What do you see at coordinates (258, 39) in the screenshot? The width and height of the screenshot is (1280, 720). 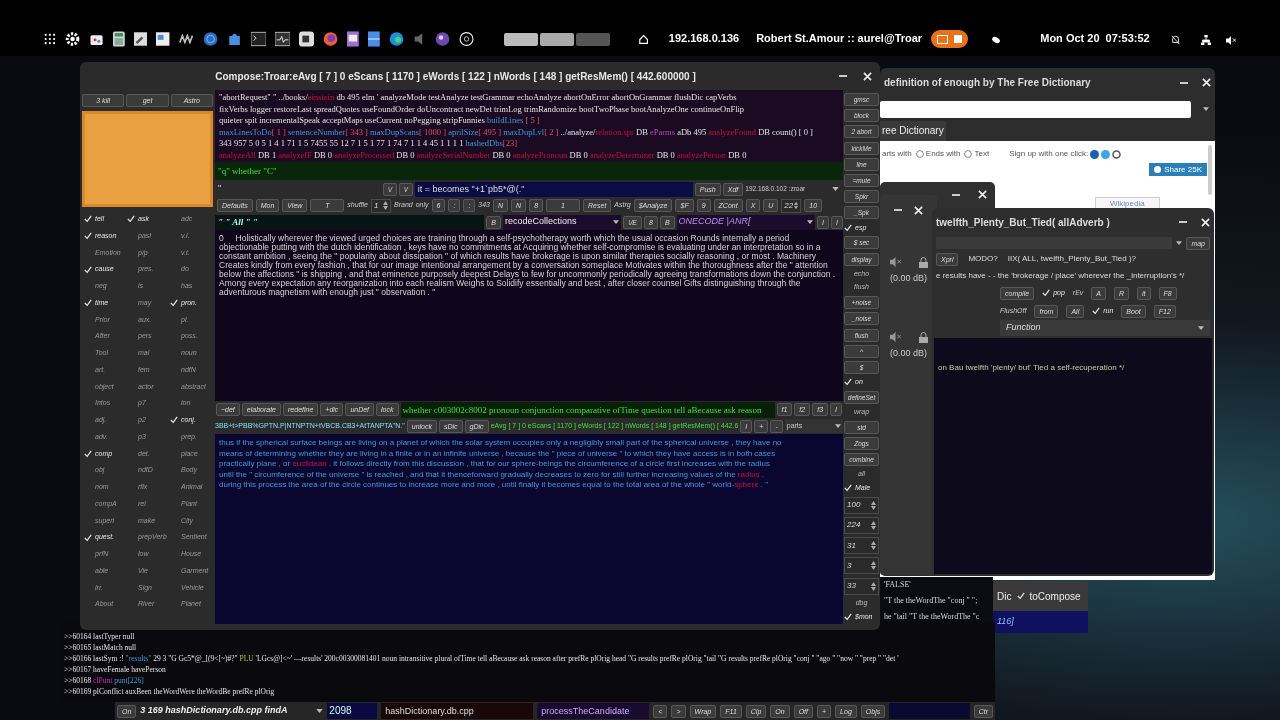 I see `terminal-icon` at bounding box center [258, 39].